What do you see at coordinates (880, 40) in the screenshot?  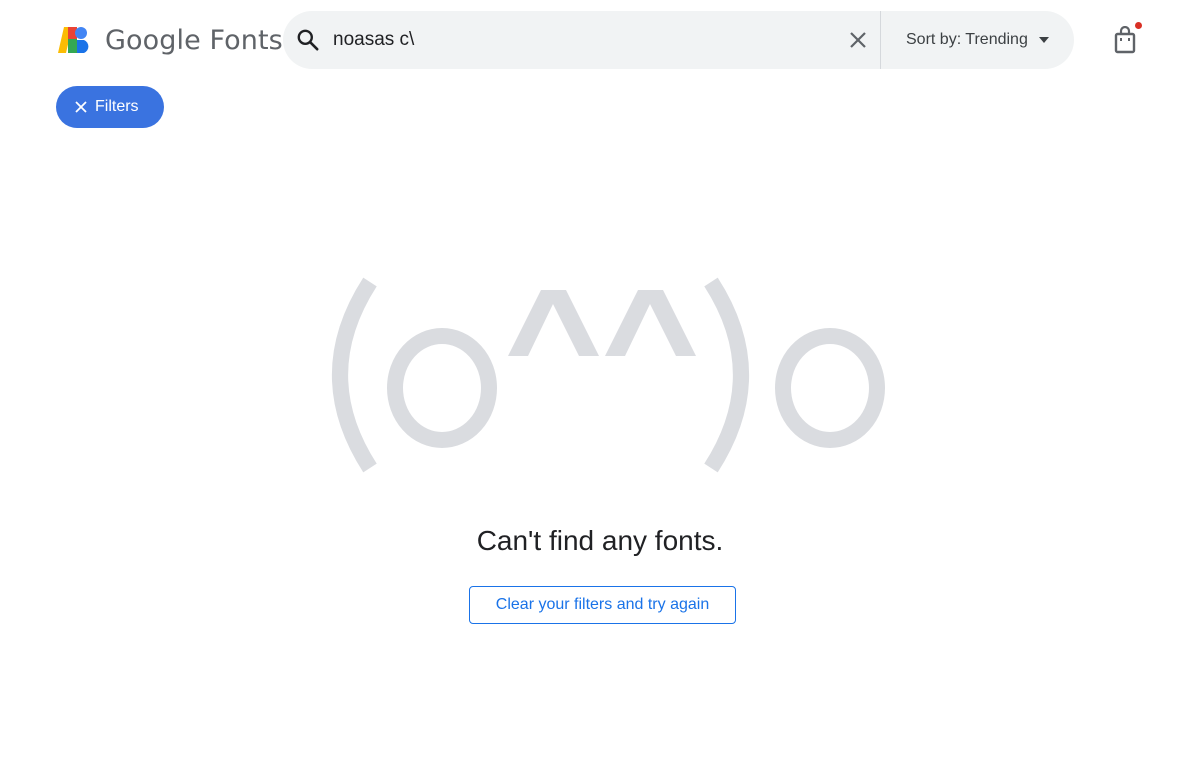 I see `sort-divider` at bounding box center [880, 40].